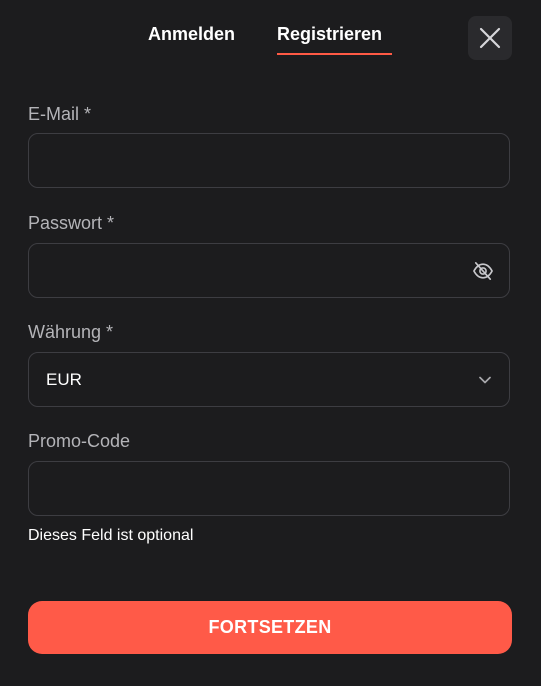 The height and width of the screenshot is (686, 541). What do you see at coordinates (329, 34) in the screenshot?
I see `tab-register: Registrieren` at bounding box center [329, 34].